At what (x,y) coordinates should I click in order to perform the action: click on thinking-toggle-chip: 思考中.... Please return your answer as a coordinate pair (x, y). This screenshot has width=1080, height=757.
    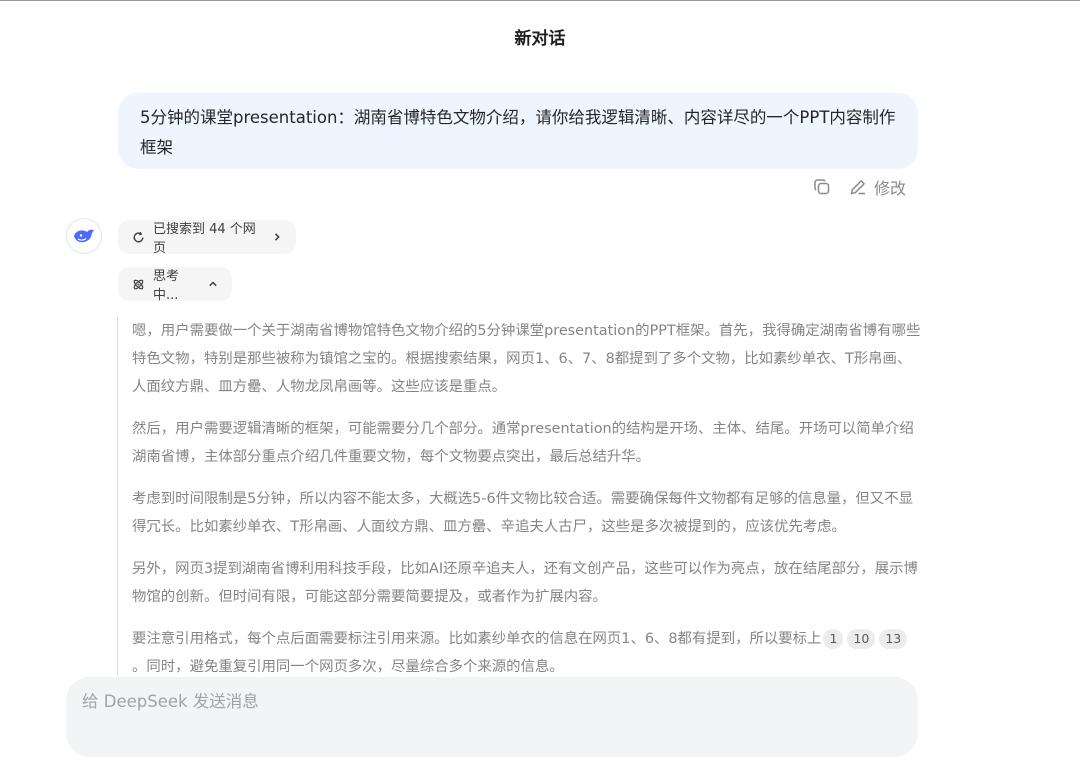
    Looking at the image, I should click on (175, 285).